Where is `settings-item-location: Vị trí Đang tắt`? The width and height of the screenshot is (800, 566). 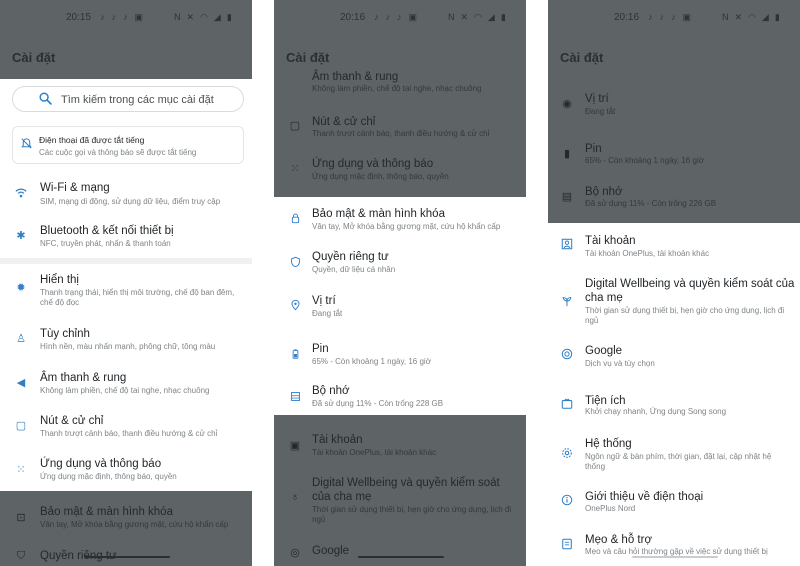 settings-item-location: Vị trí Đang tắt is located at coordinates (400, 309).